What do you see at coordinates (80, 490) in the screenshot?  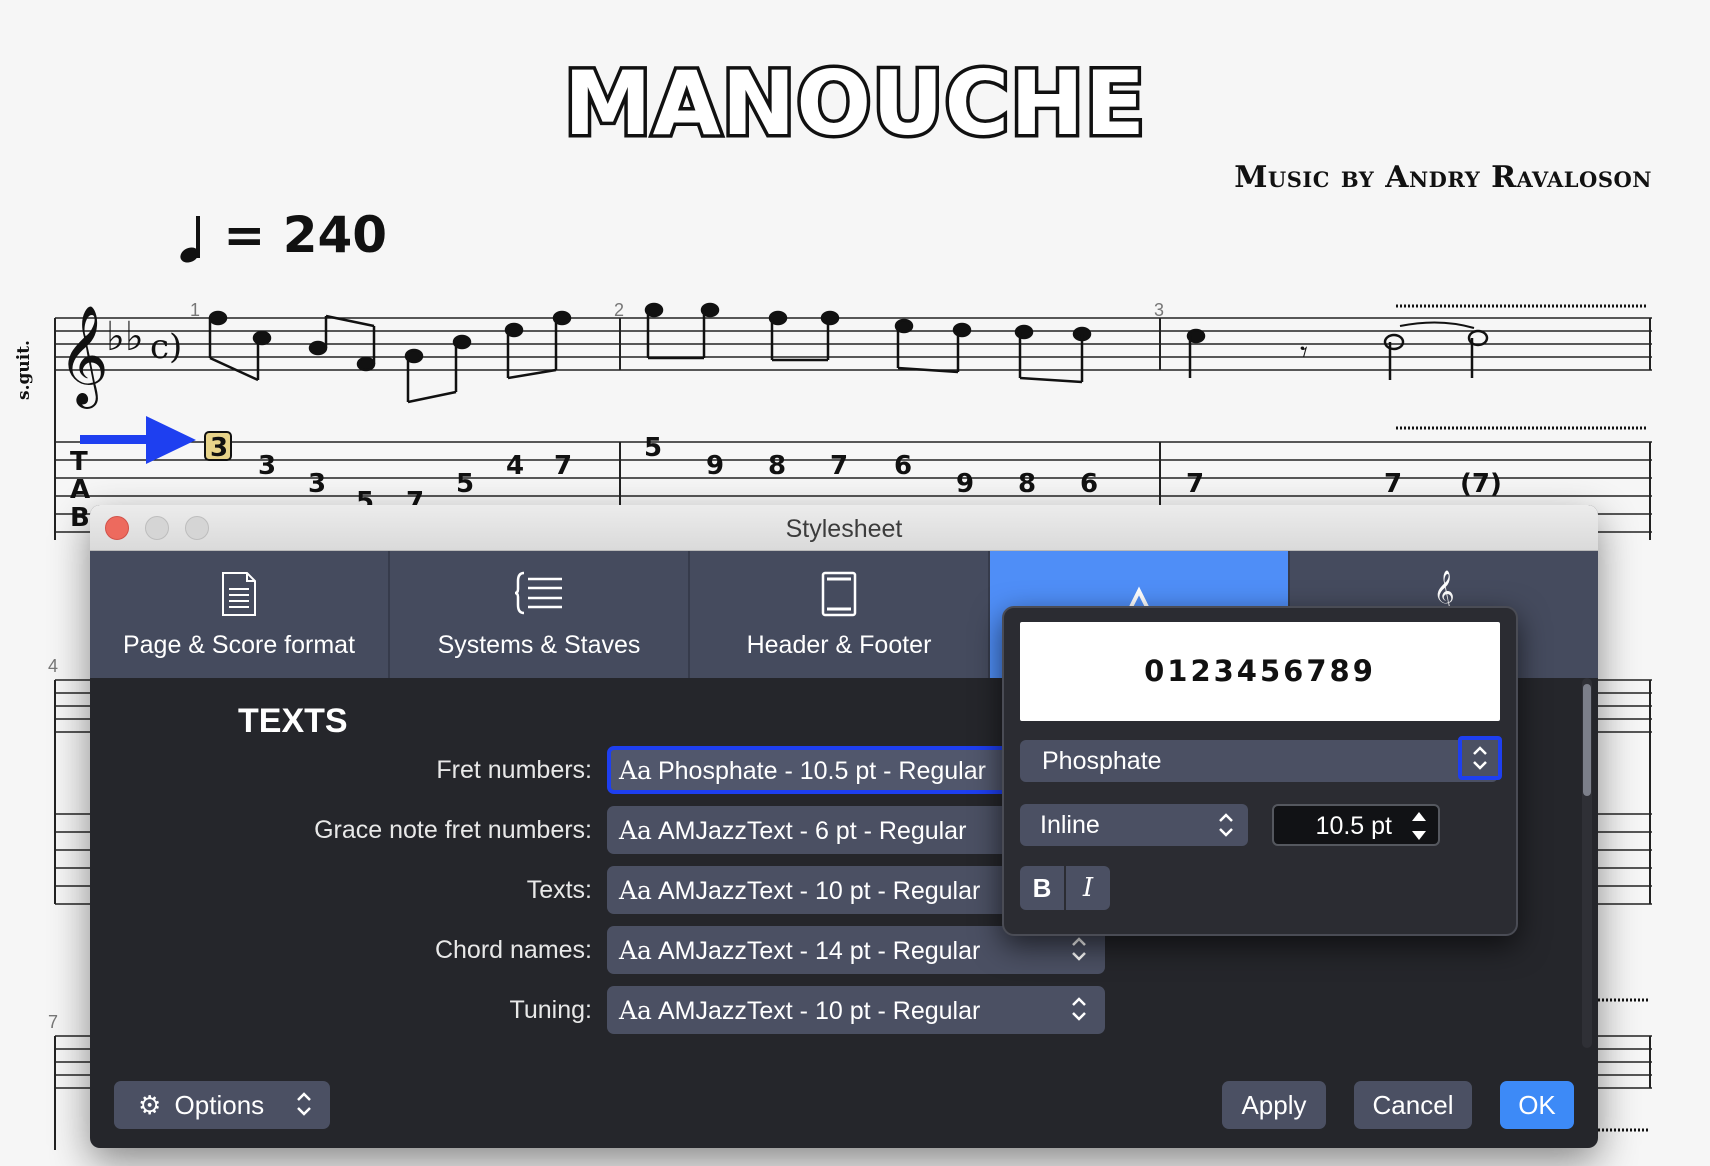 I see `tab-clef-a: A` at bounding box center [80, 490].